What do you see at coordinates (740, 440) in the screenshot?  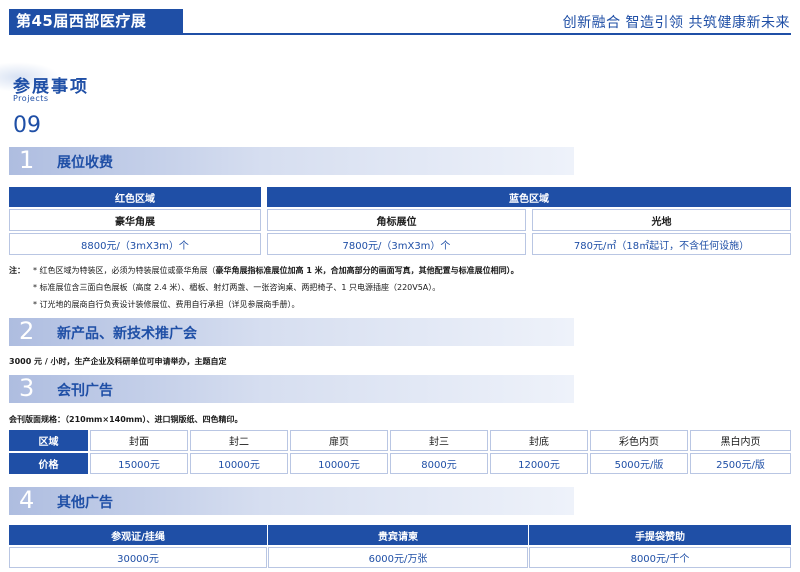 I see `catalog-area-cell: 黑白内页` at bounding box center [740, 440].